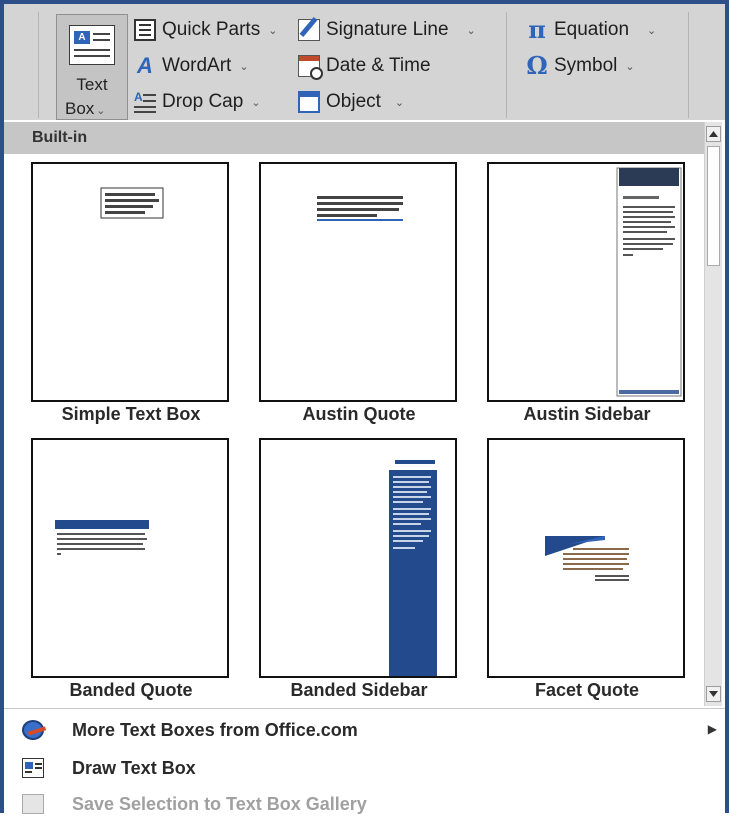 The width and height of the screenshot is (729, 822). Describe the element at coordinates (33, 768) in the screenshot. I see `draw-text-box-icon` at that location.